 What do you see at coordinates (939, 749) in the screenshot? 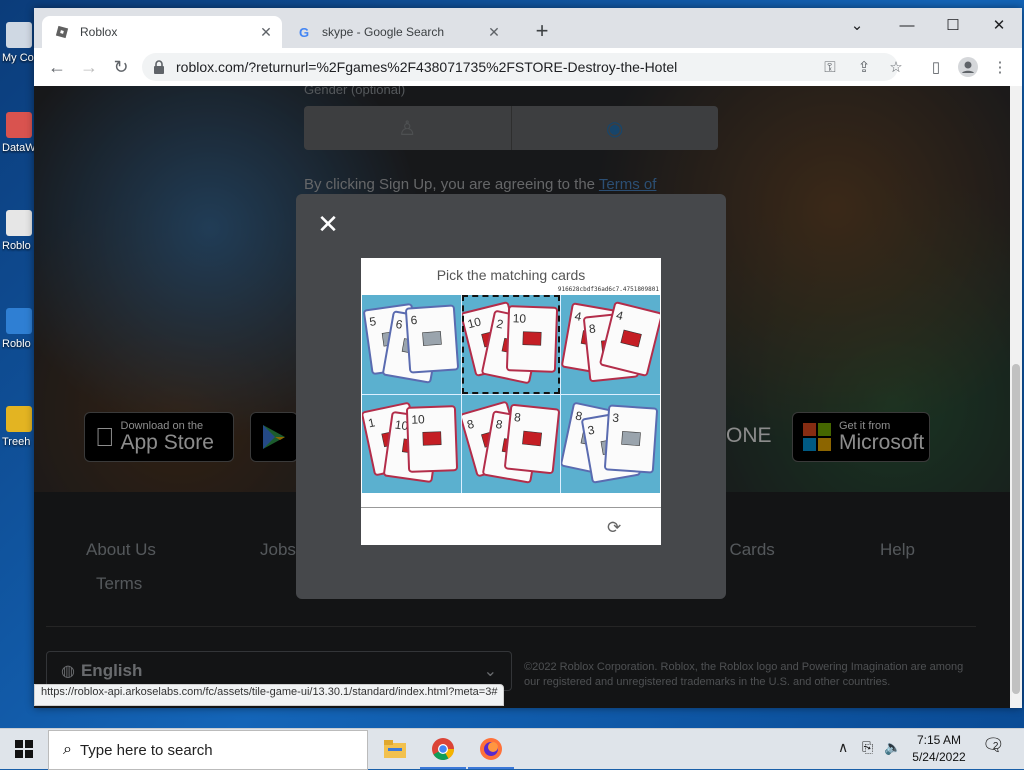
I see `system-clock: 7:15 AM 5/24/2022` at bounding box center [939, 749].